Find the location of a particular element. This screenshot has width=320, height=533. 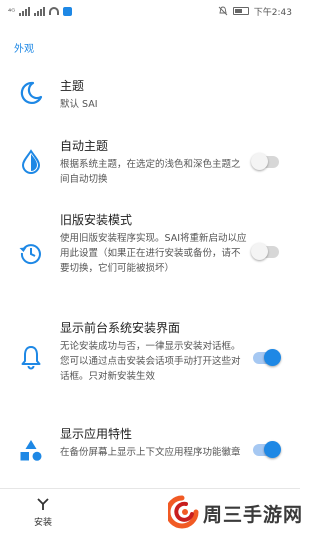

setting-title: 显示前台系统安装界面 is located at coordinates (120, 328).